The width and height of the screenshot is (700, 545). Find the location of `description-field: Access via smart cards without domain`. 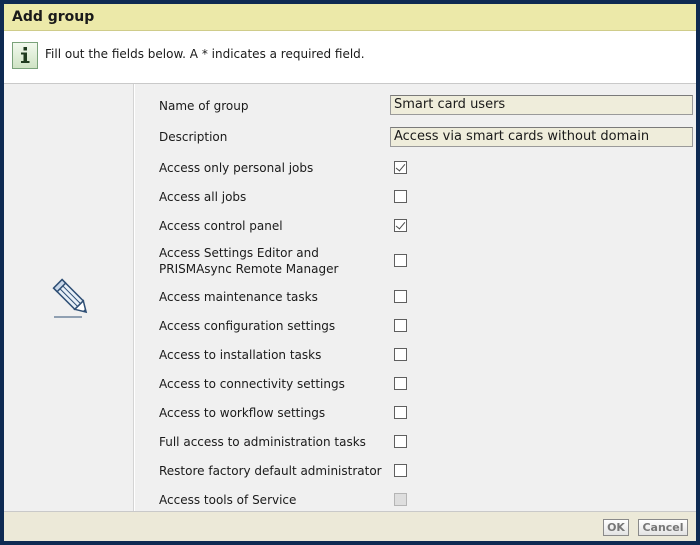

description-field: Access via smart cards without domain is located at coordinates (541, 137).